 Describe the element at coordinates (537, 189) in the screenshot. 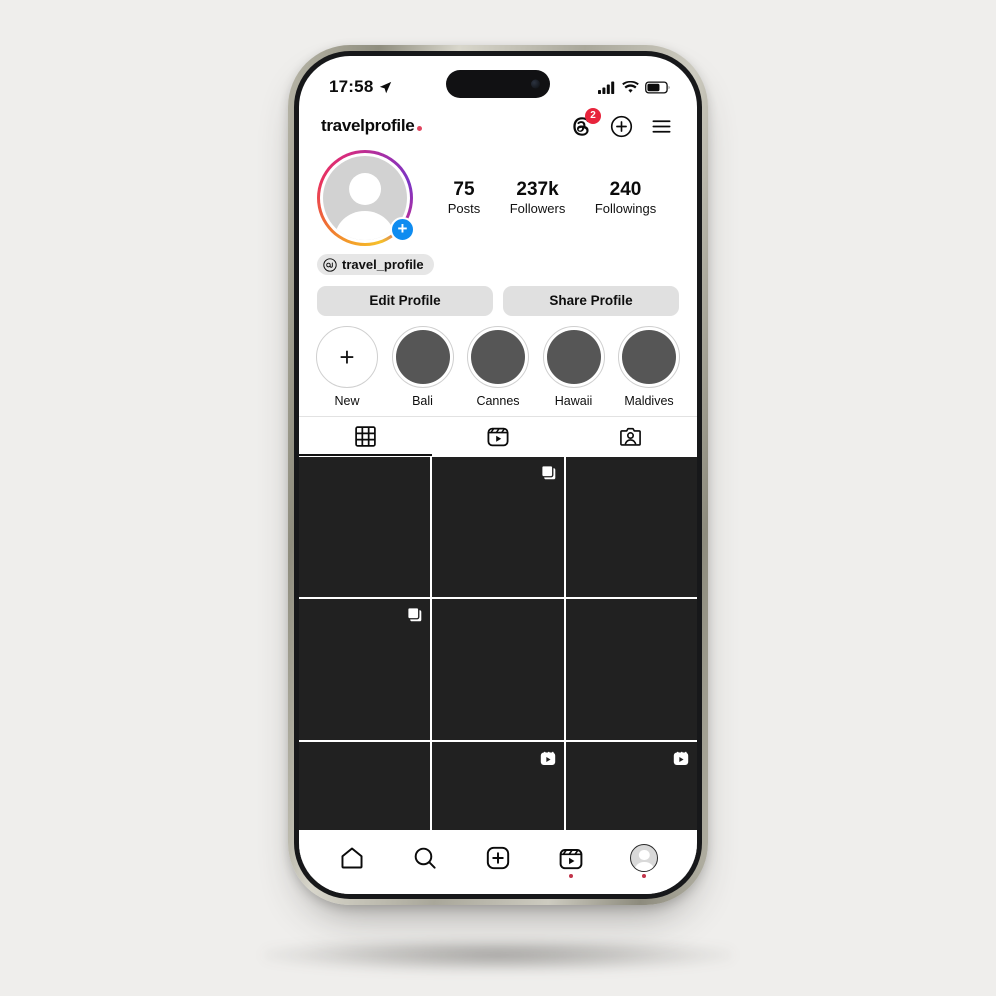

I see `stat-followers-value: 237k` at that location.